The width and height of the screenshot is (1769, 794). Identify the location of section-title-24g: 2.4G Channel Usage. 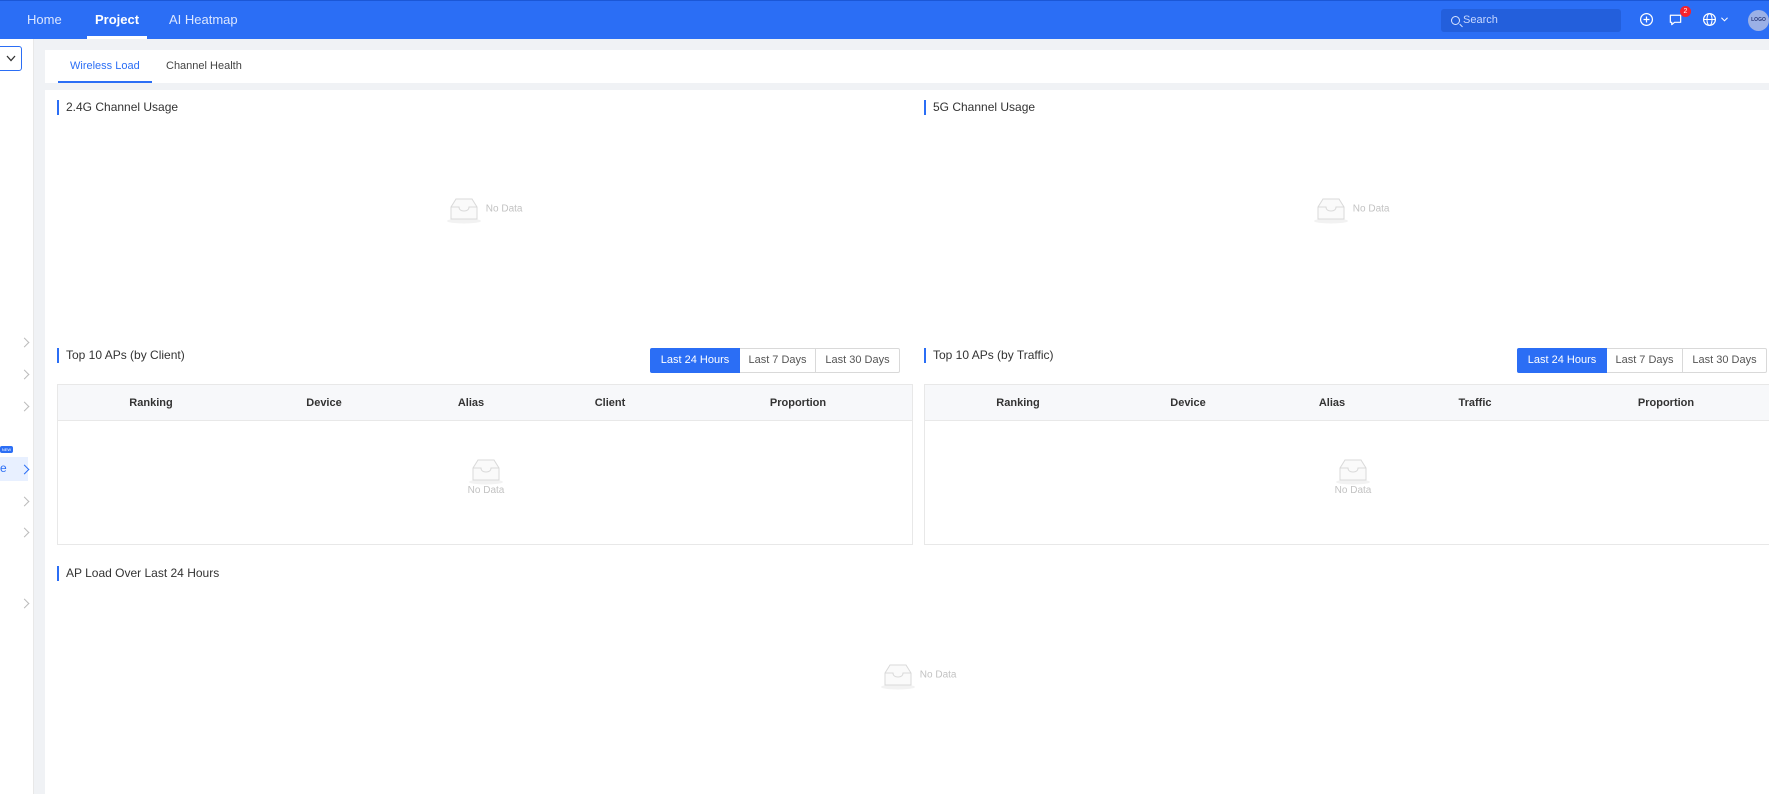
(117, 107).